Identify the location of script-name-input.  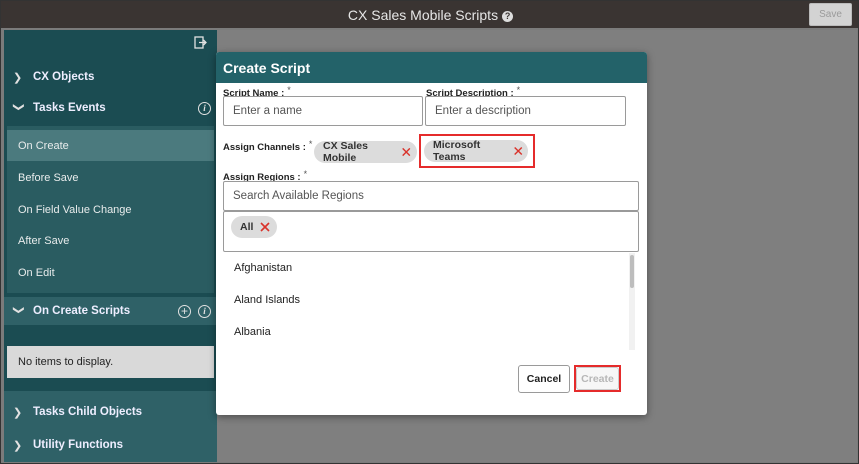
(323, 111).